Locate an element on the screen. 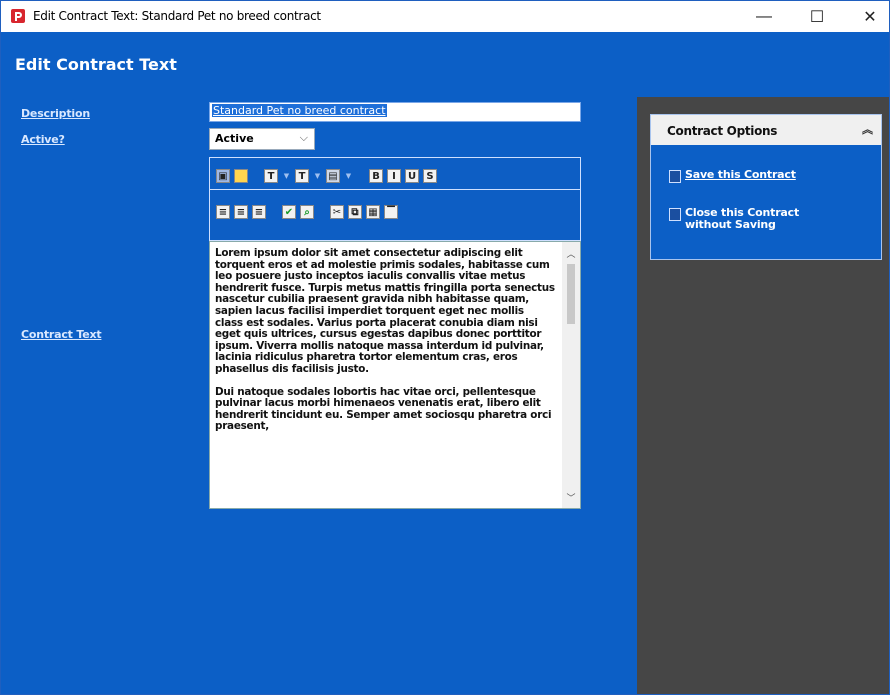 The width and height of the screenshot is (890, 695). image-icon: ▣ is located at coordinates (223, 176).